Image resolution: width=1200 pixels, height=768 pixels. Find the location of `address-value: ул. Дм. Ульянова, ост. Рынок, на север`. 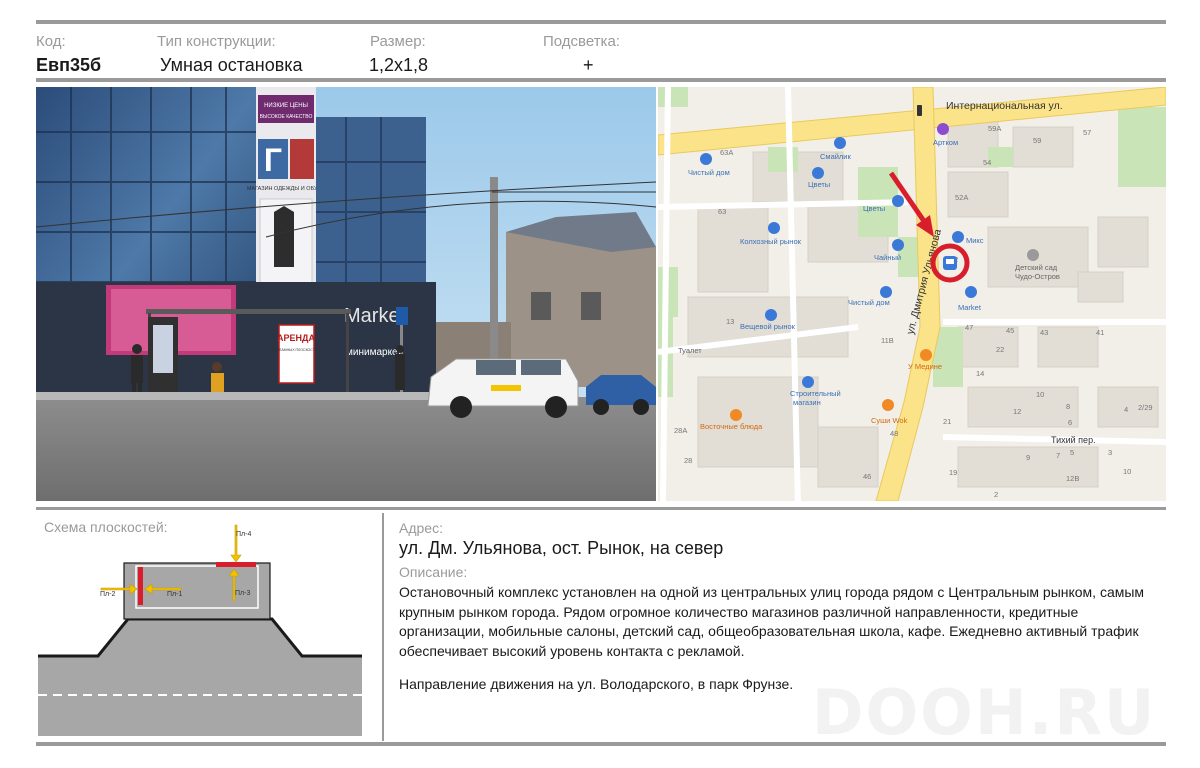

address-value: ул. Дм. Ульянова, ост. Рынок, на север is located at coordinates (561, 548).